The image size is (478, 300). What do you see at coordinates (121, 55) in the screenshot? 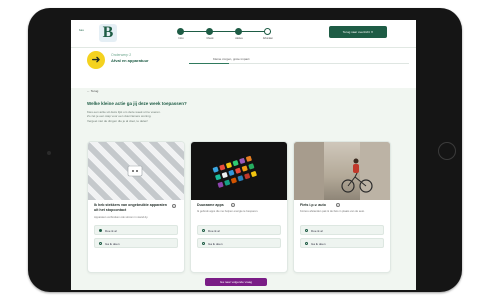
I see `progress-category: Onderwerp 2` at bounding box center [121, 55].